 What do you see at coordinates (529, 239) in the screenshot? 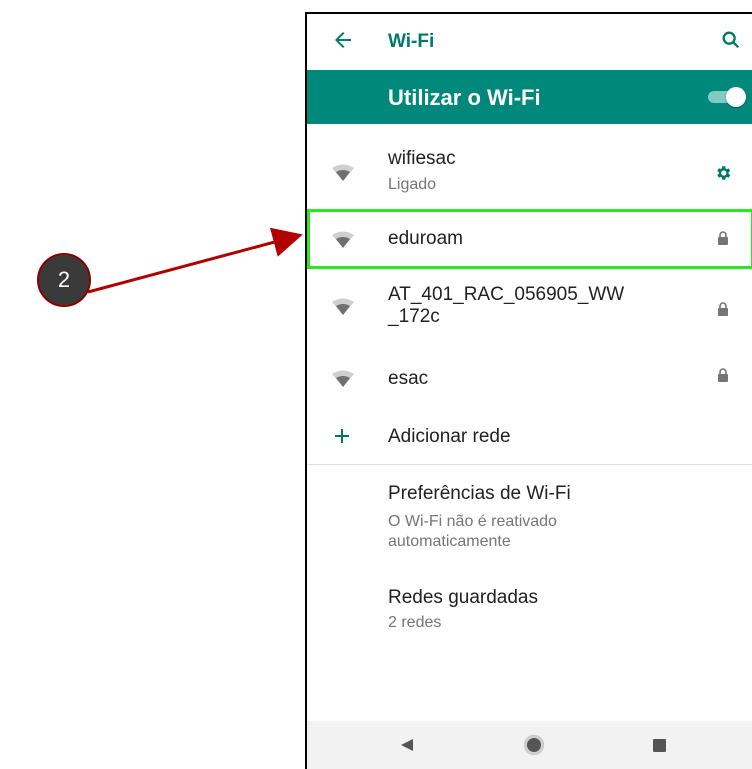
I see `eduroam-highlight-box` at bounding box center [529, 239].